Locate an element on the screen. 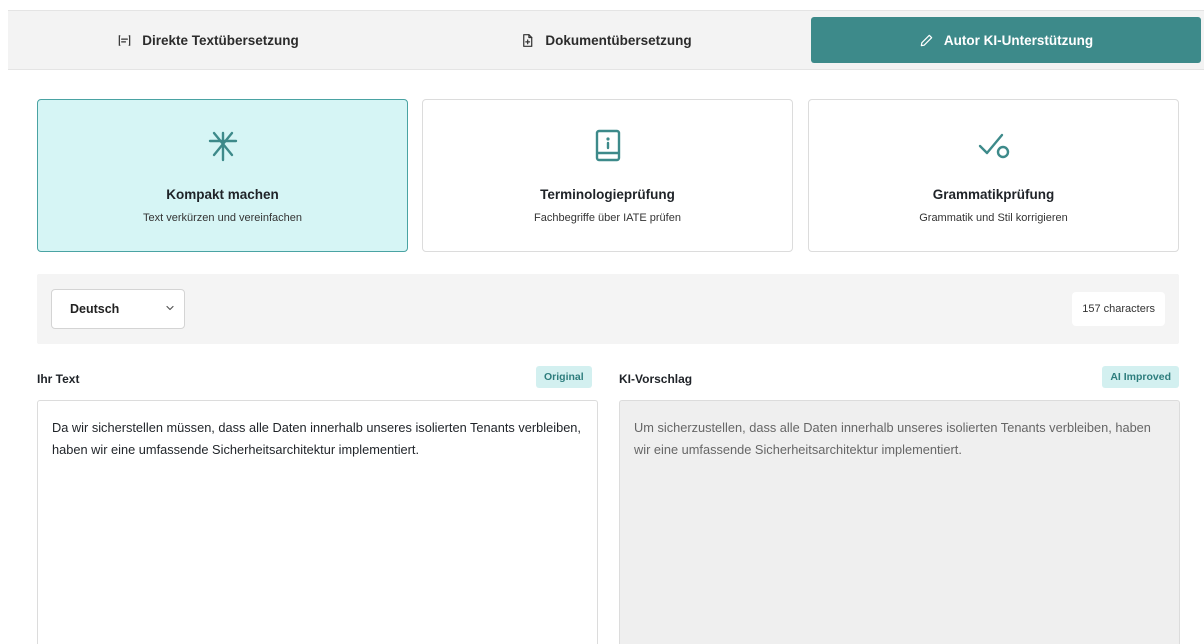 Image resolution: width=1204 pixels, height=644 pixels. language-toolbar: Deutsch 157 characters is located at coordinates (608, 309).